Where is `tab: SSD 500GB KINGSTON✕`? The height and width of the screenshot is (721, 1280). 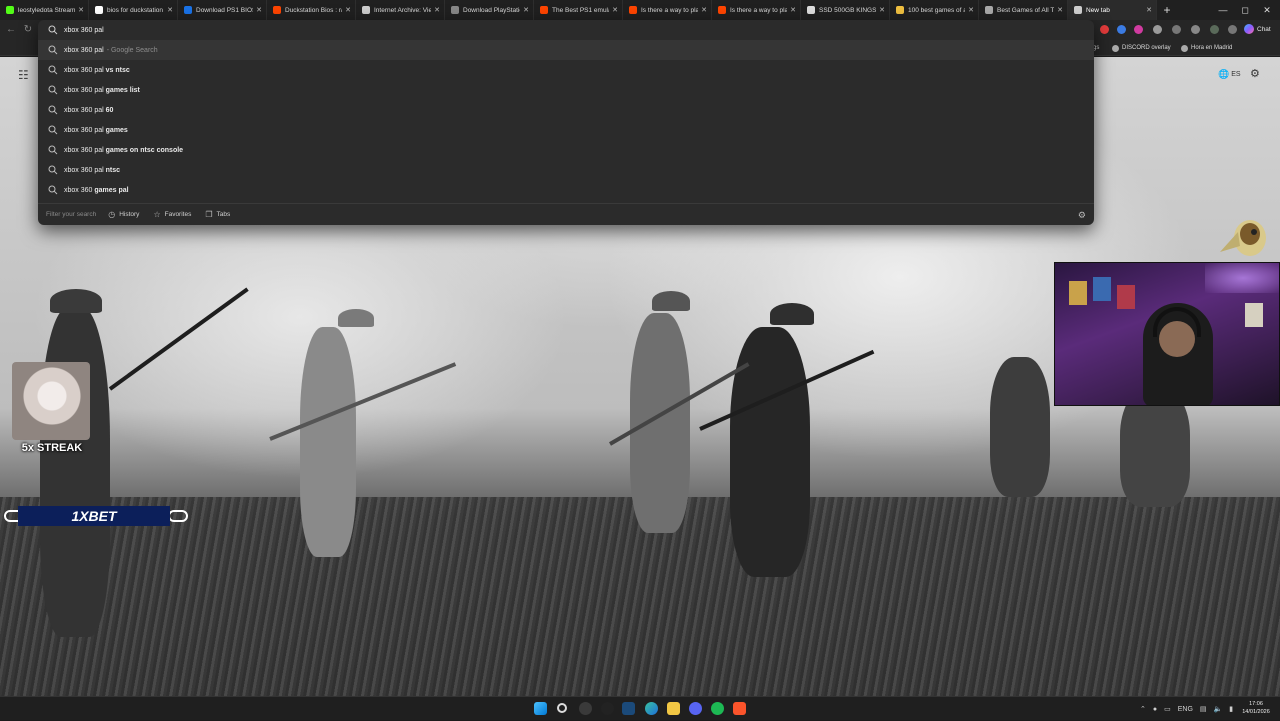
tab: SSD 500GB KINGSTON✕ is located at coordinates (845, 10).